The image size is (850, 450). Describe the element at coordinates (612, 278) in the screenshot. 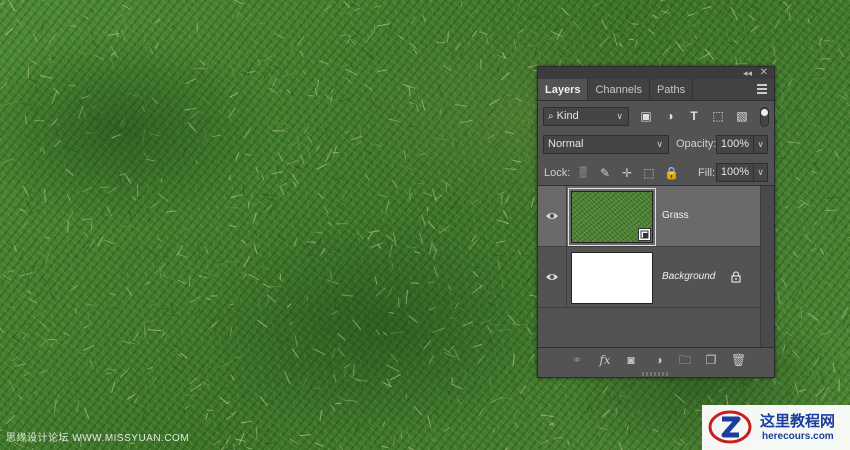

I see `layer-thumbnail` at that location.